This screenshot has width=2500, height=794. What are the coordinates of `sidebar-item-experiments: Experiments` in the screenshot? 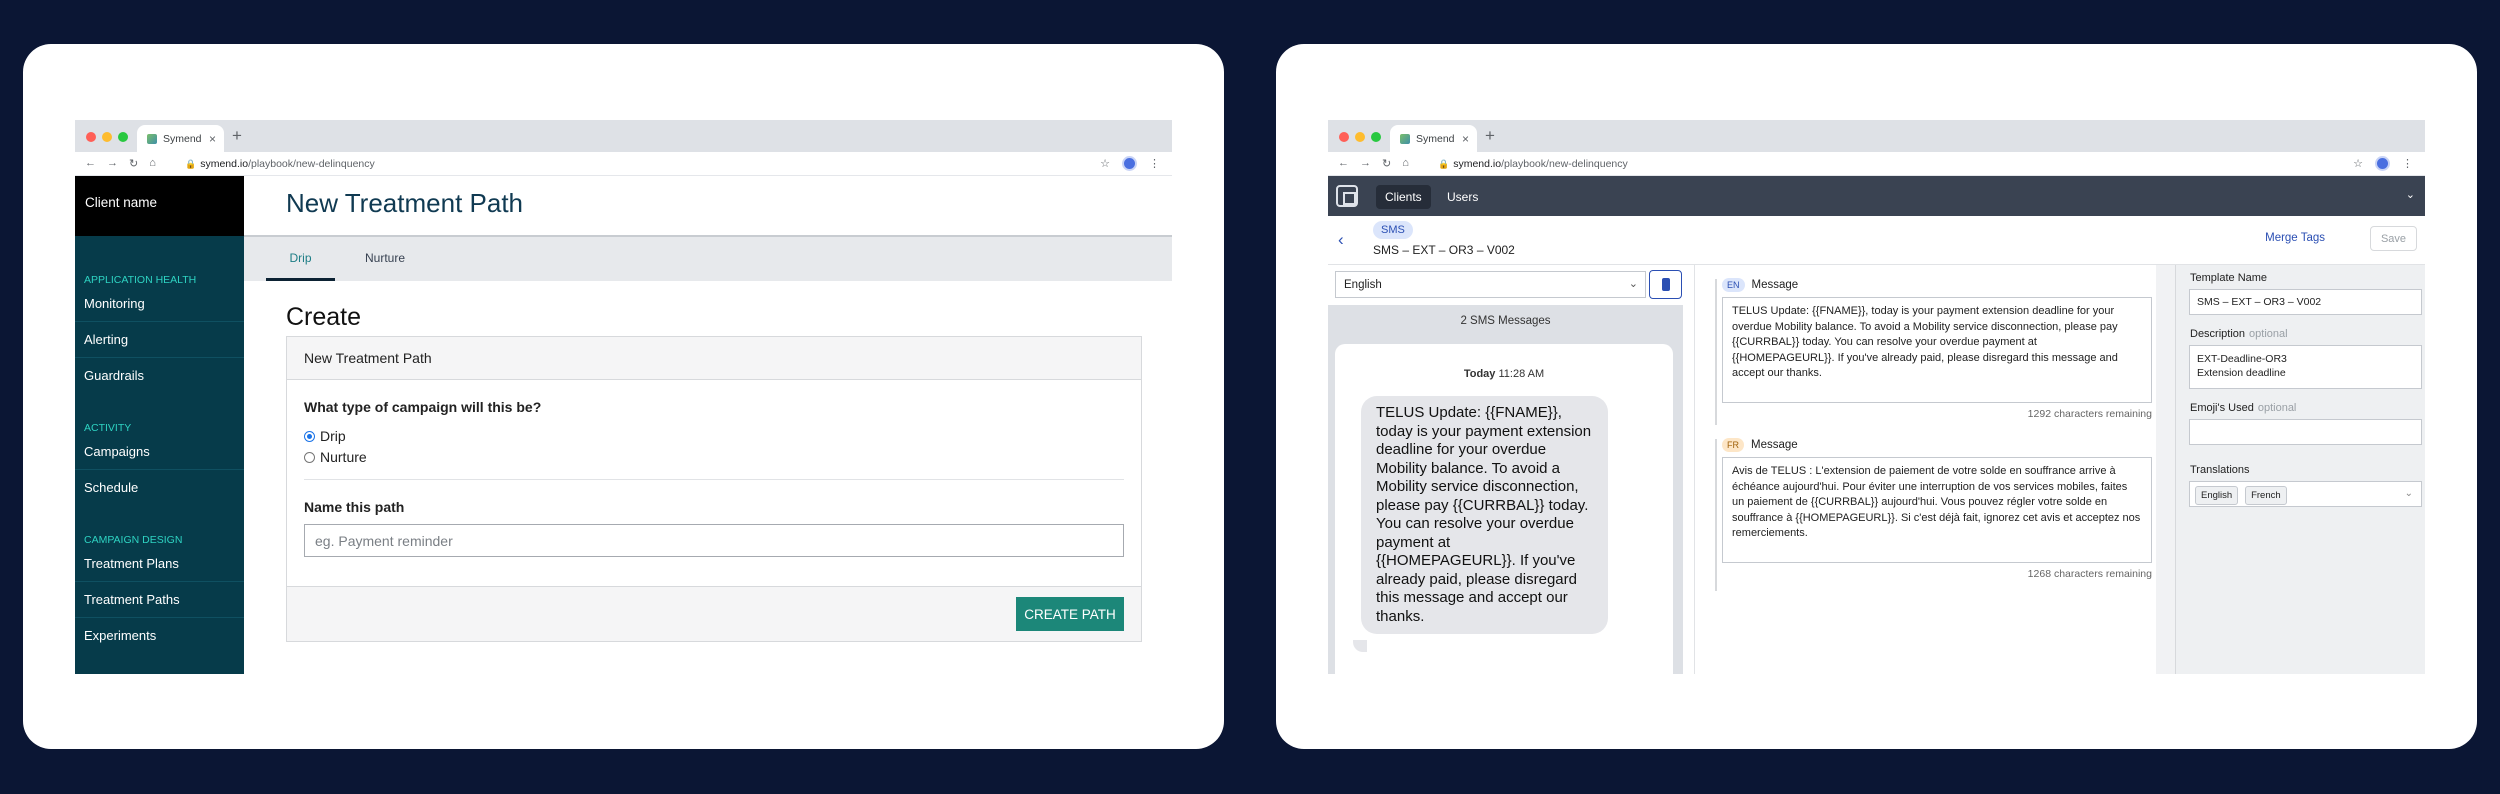 It's located at (159, 635).